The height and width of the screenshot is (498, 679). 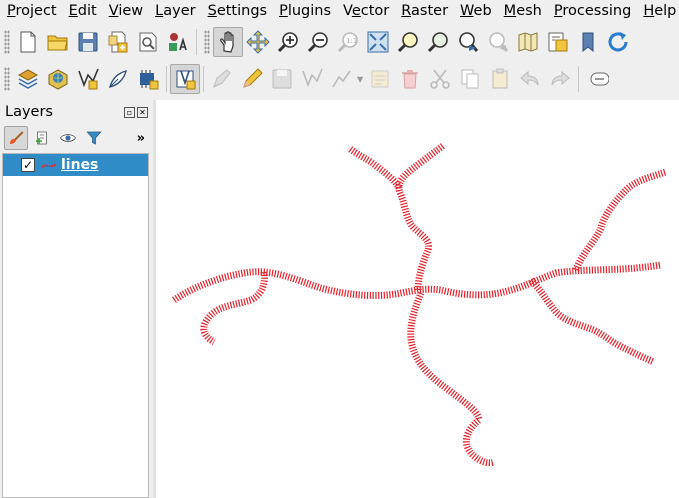 I want to click on toolbar-row-2: ▼, so click(x=339, y=79).